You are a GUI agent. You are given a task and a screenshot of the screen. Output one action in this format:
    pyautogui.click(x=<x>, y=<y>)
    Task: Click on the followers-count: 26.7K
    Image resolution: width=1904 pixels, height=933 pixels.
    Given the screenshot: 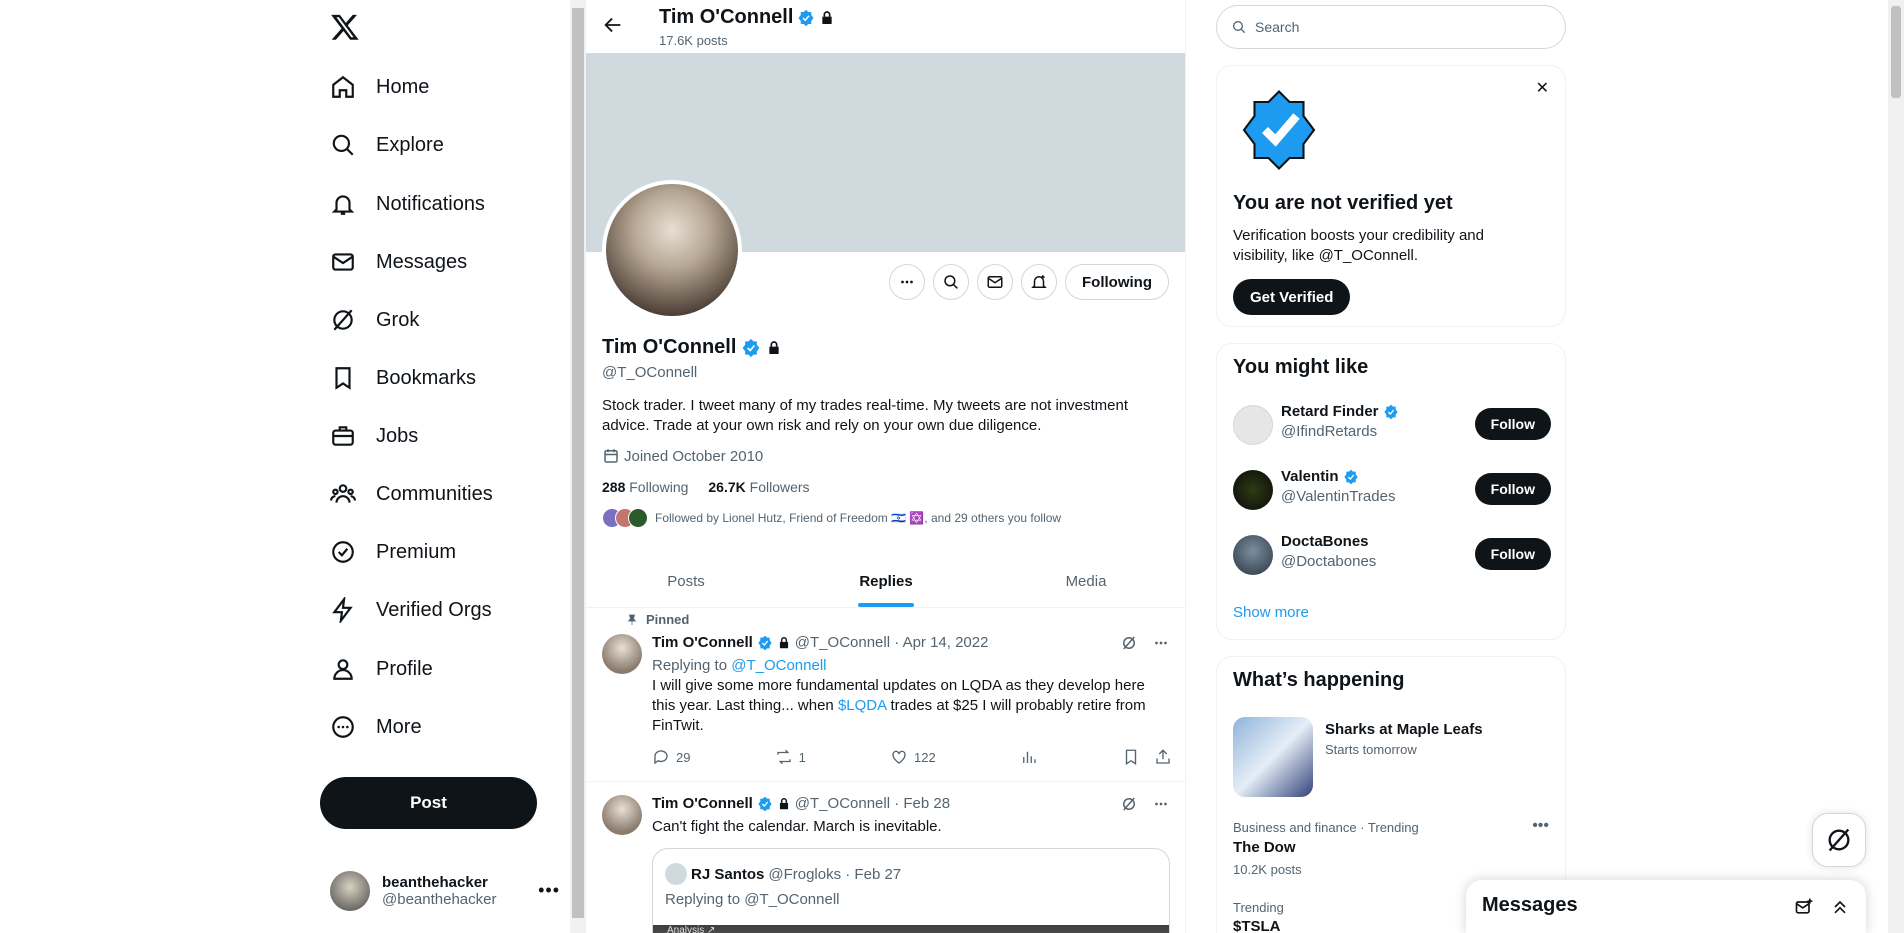 What is the action you would take?
    pyautogui.click(x=727, y=487)
    